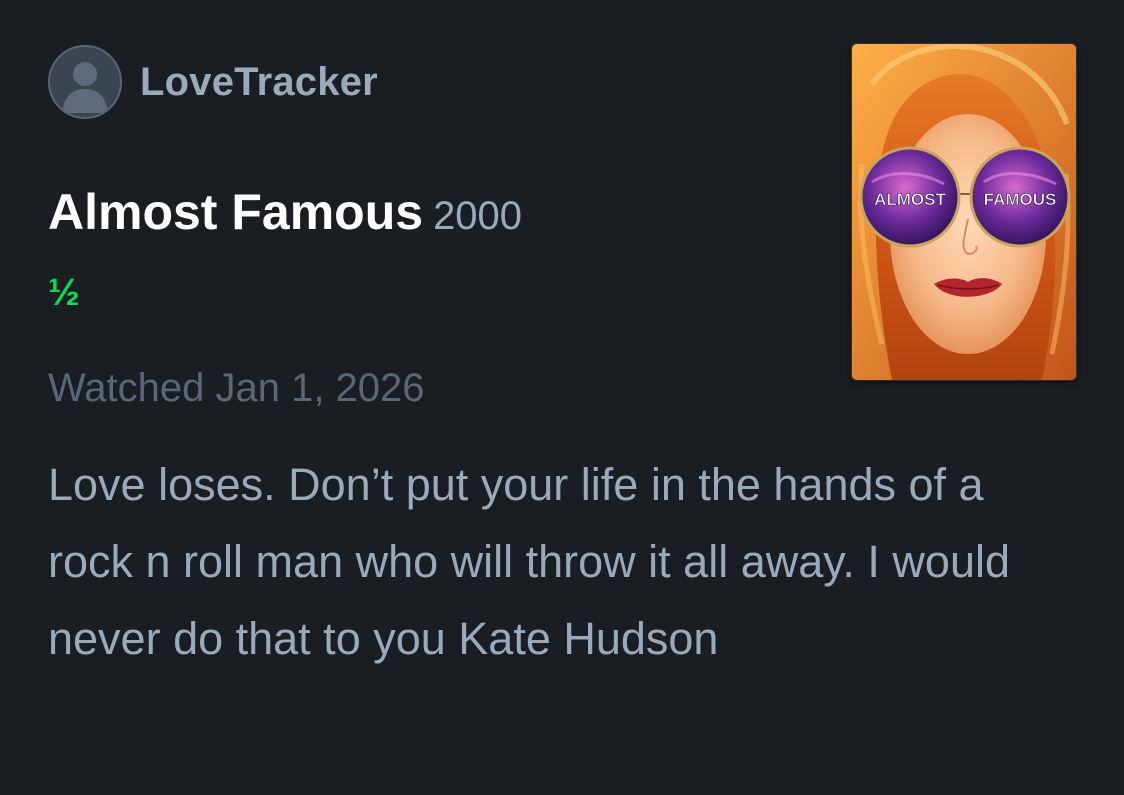 The image size is (1124, 795). Describe the element at coordinates (259, 82) in the screenshot. I see `username: LoveTracker` at that location.